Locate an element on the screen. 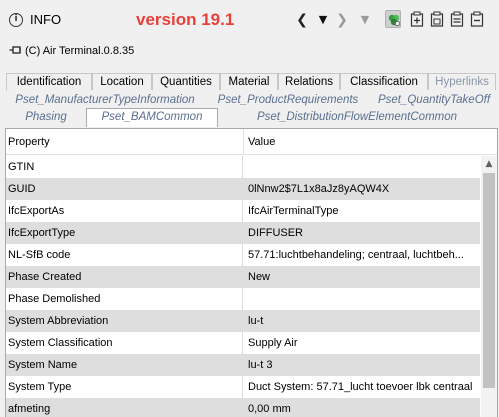 This screenshot has width=499, height=417. add-property-icon is located at coordinates (417, 19).